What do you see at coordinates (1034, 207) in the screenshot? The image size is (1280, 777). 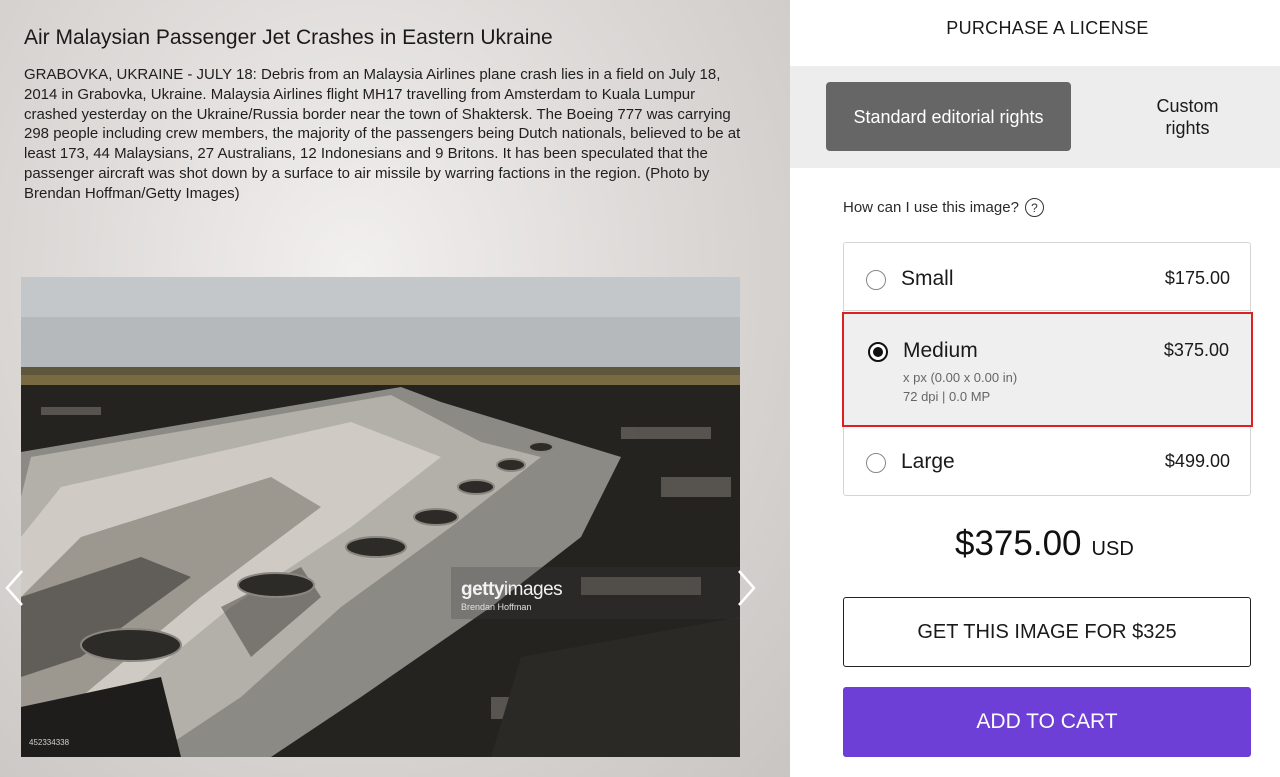 I see `help-icon: ?` at bounding box center [1034, 207].